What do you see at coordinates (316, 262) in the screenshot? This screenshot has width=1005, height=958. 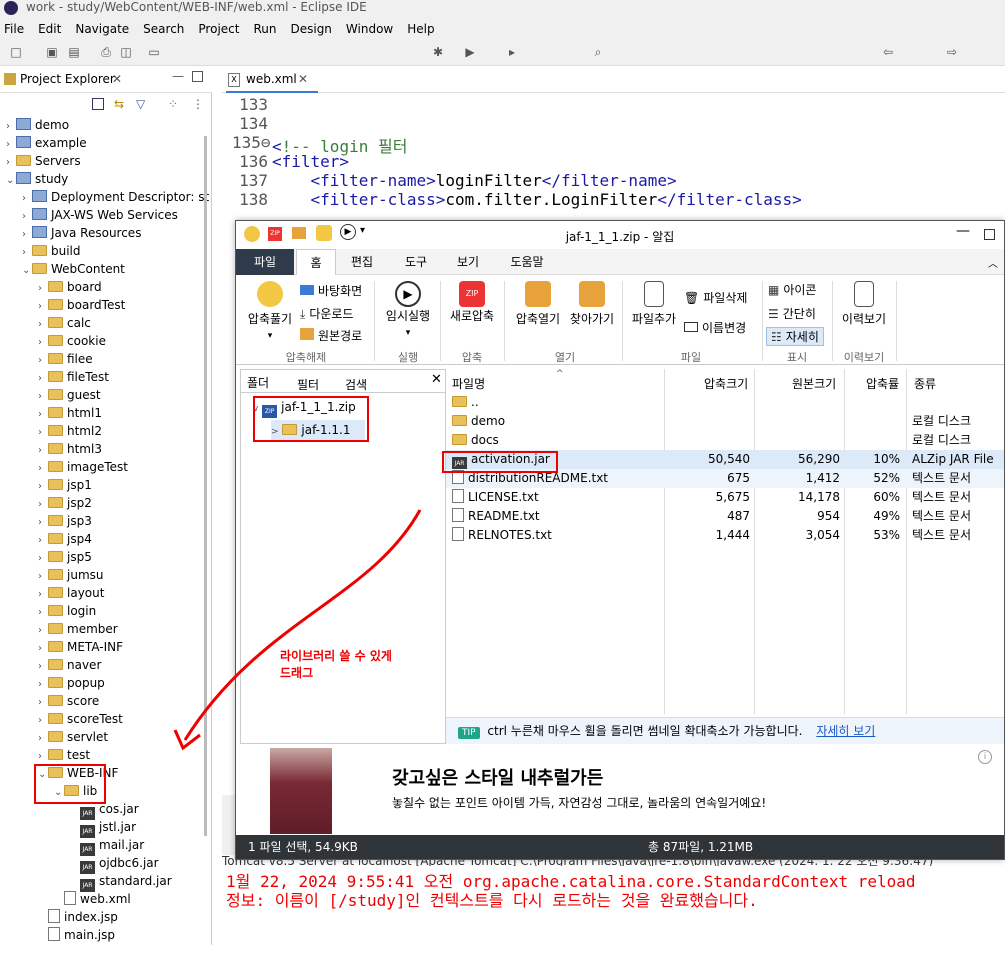 I see `tab-home: 홈` at bounding box center [316, 262].